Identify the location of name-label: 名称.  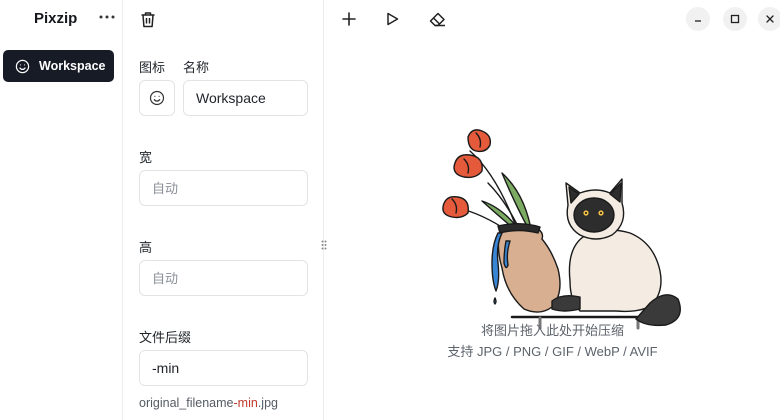
(196, 67).